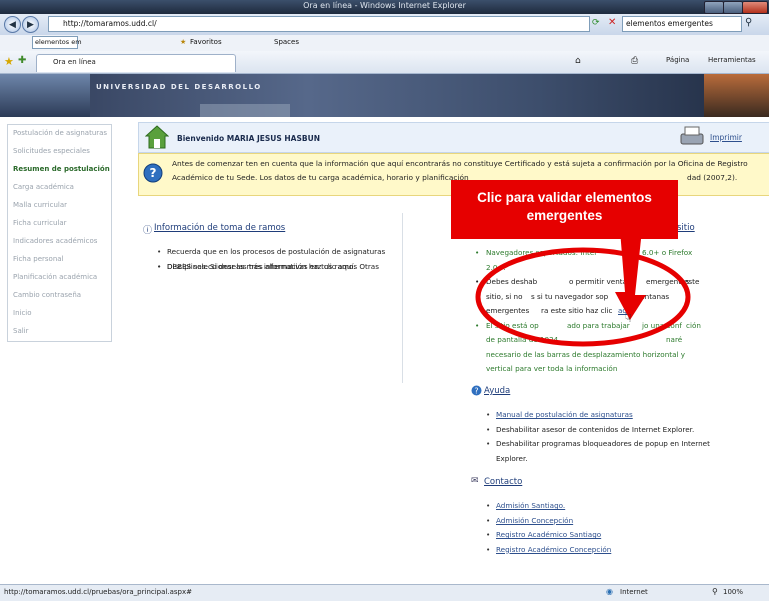  What do you see at coordinates (669, 23) in the screenshot?
I see `search-text: elementos emergentes` at bounding box center [669, 23].